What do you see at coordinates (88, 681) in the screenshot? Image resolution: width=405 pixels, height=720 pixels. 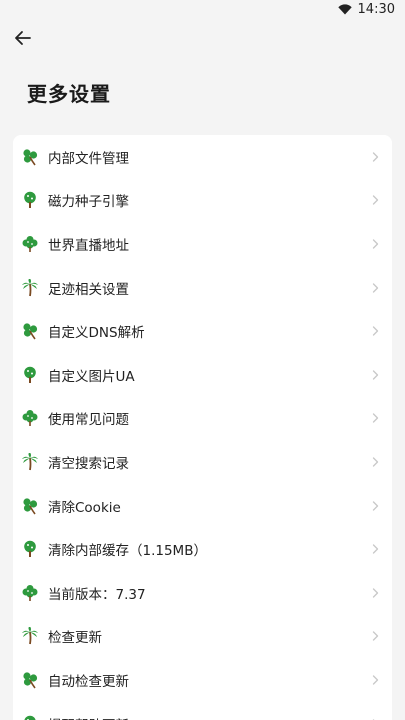 I see `settings-row-label: 自动检查更新` at bounding box center [88, 681].